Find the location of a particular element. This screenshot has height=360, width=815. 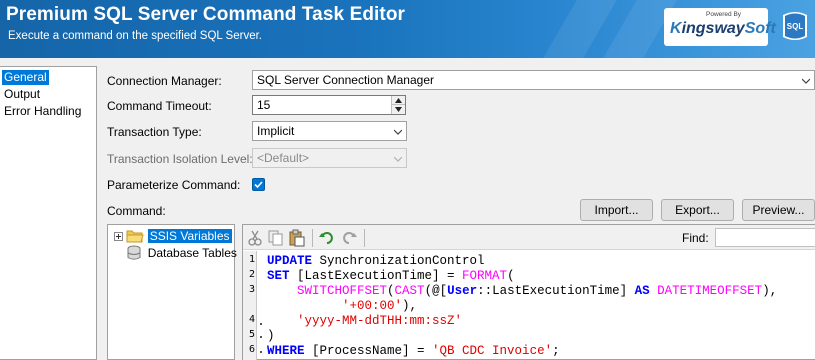

checkmark-icon is located at coordinates (258, 185).